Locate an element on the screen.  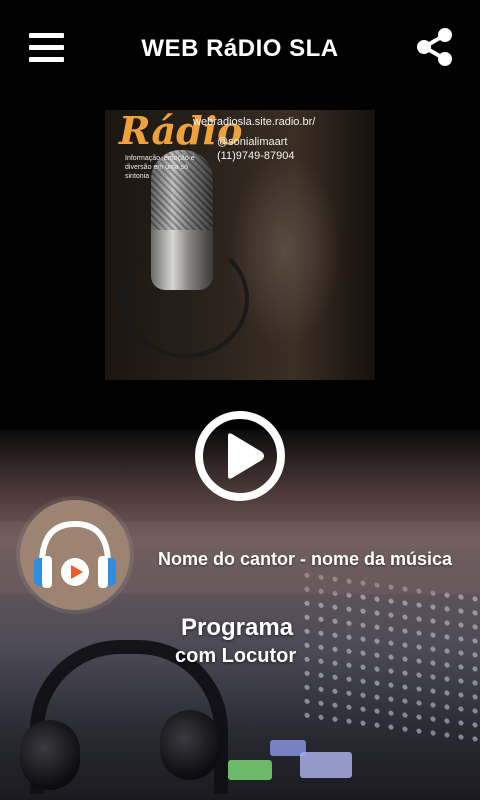
background-earcup-left is located at coordinates (50, 755).